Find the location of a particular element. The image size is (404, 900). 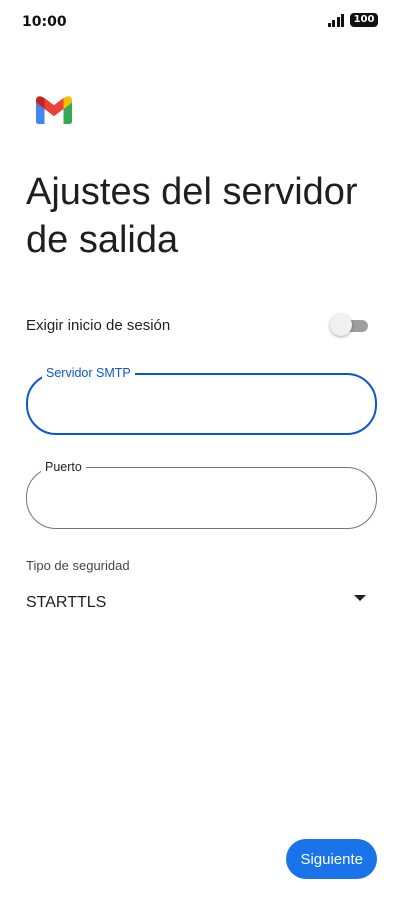

status-bar: 10:00 100 is located at coordinates (202, 22).